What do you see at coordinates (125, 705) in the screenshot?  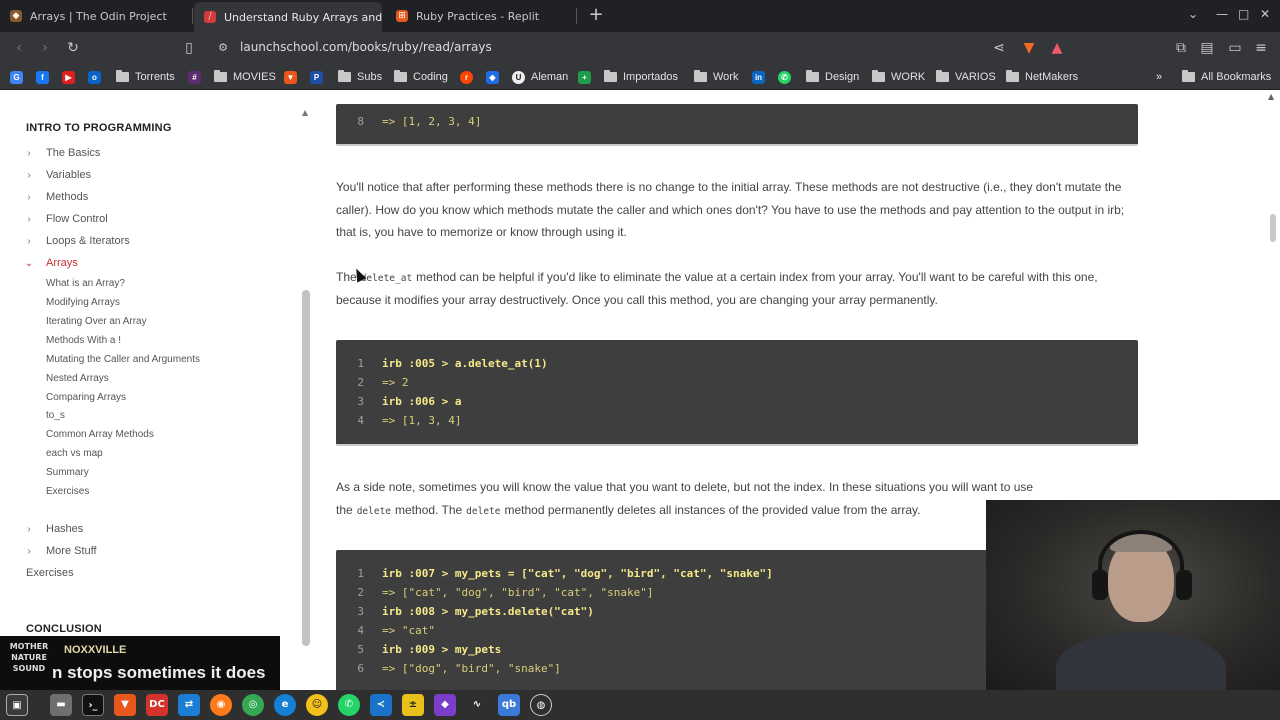 I see `brave-browser-icon: ▼` at bounding box center [125, 705].